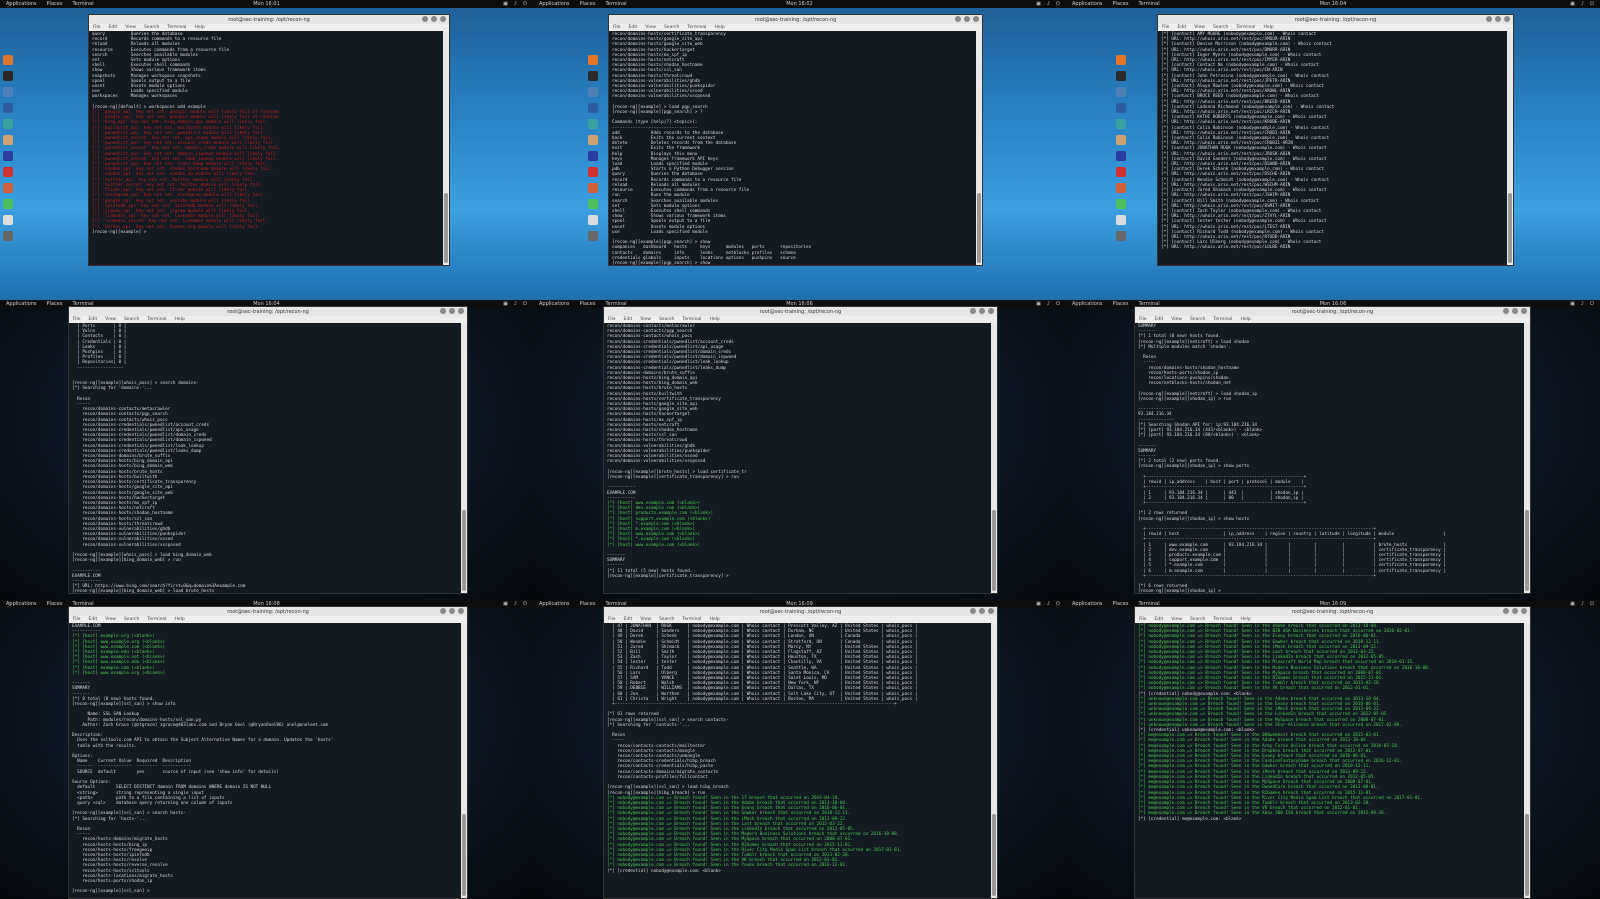  Describe the element at coordinates (82, 4) in the screenshot. I see `terminal-menu: Terminal` at that location.